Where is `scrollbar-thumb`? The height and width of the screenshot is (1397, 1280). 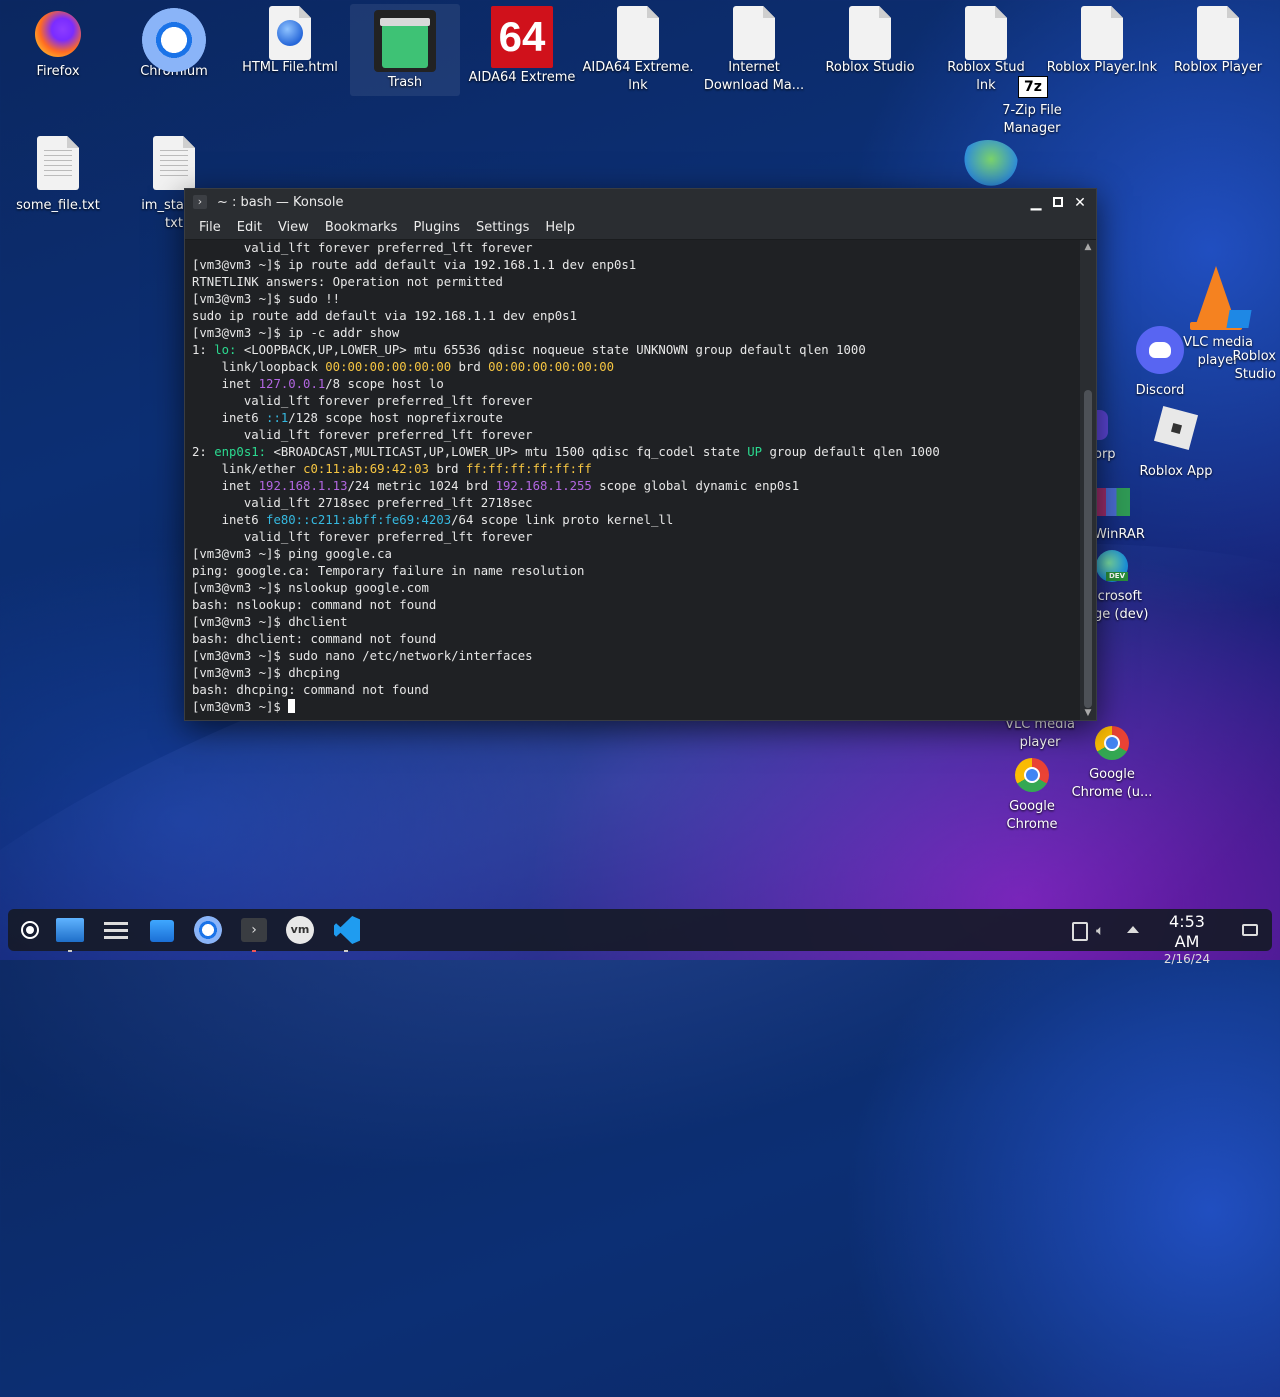 scrollbar-thumb is located at coordinates (1088, 549).